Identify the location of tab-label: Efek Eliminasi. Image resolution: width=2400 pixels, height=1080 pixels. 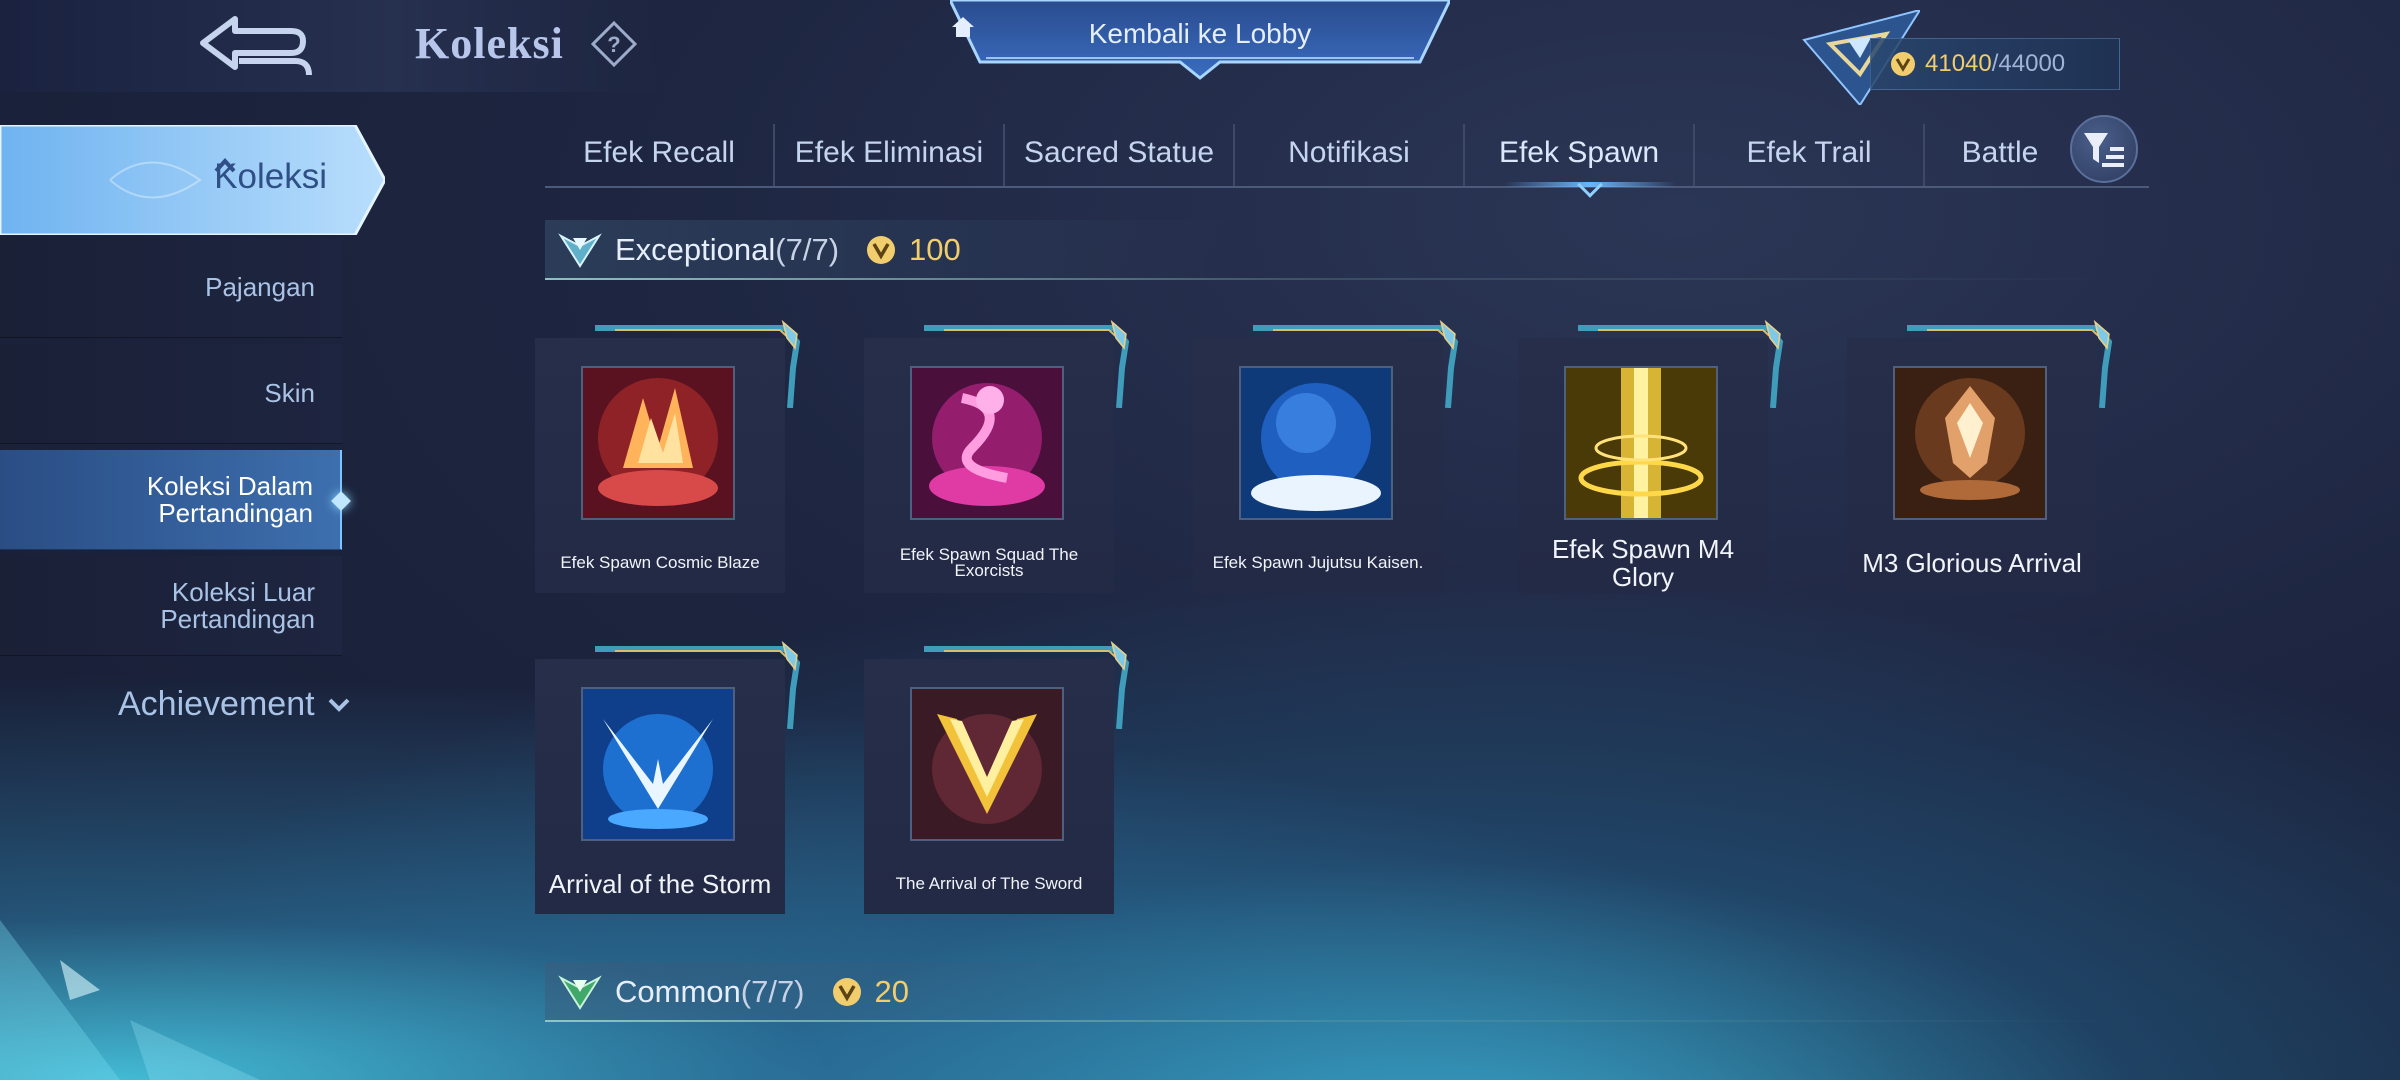
(889, 152).